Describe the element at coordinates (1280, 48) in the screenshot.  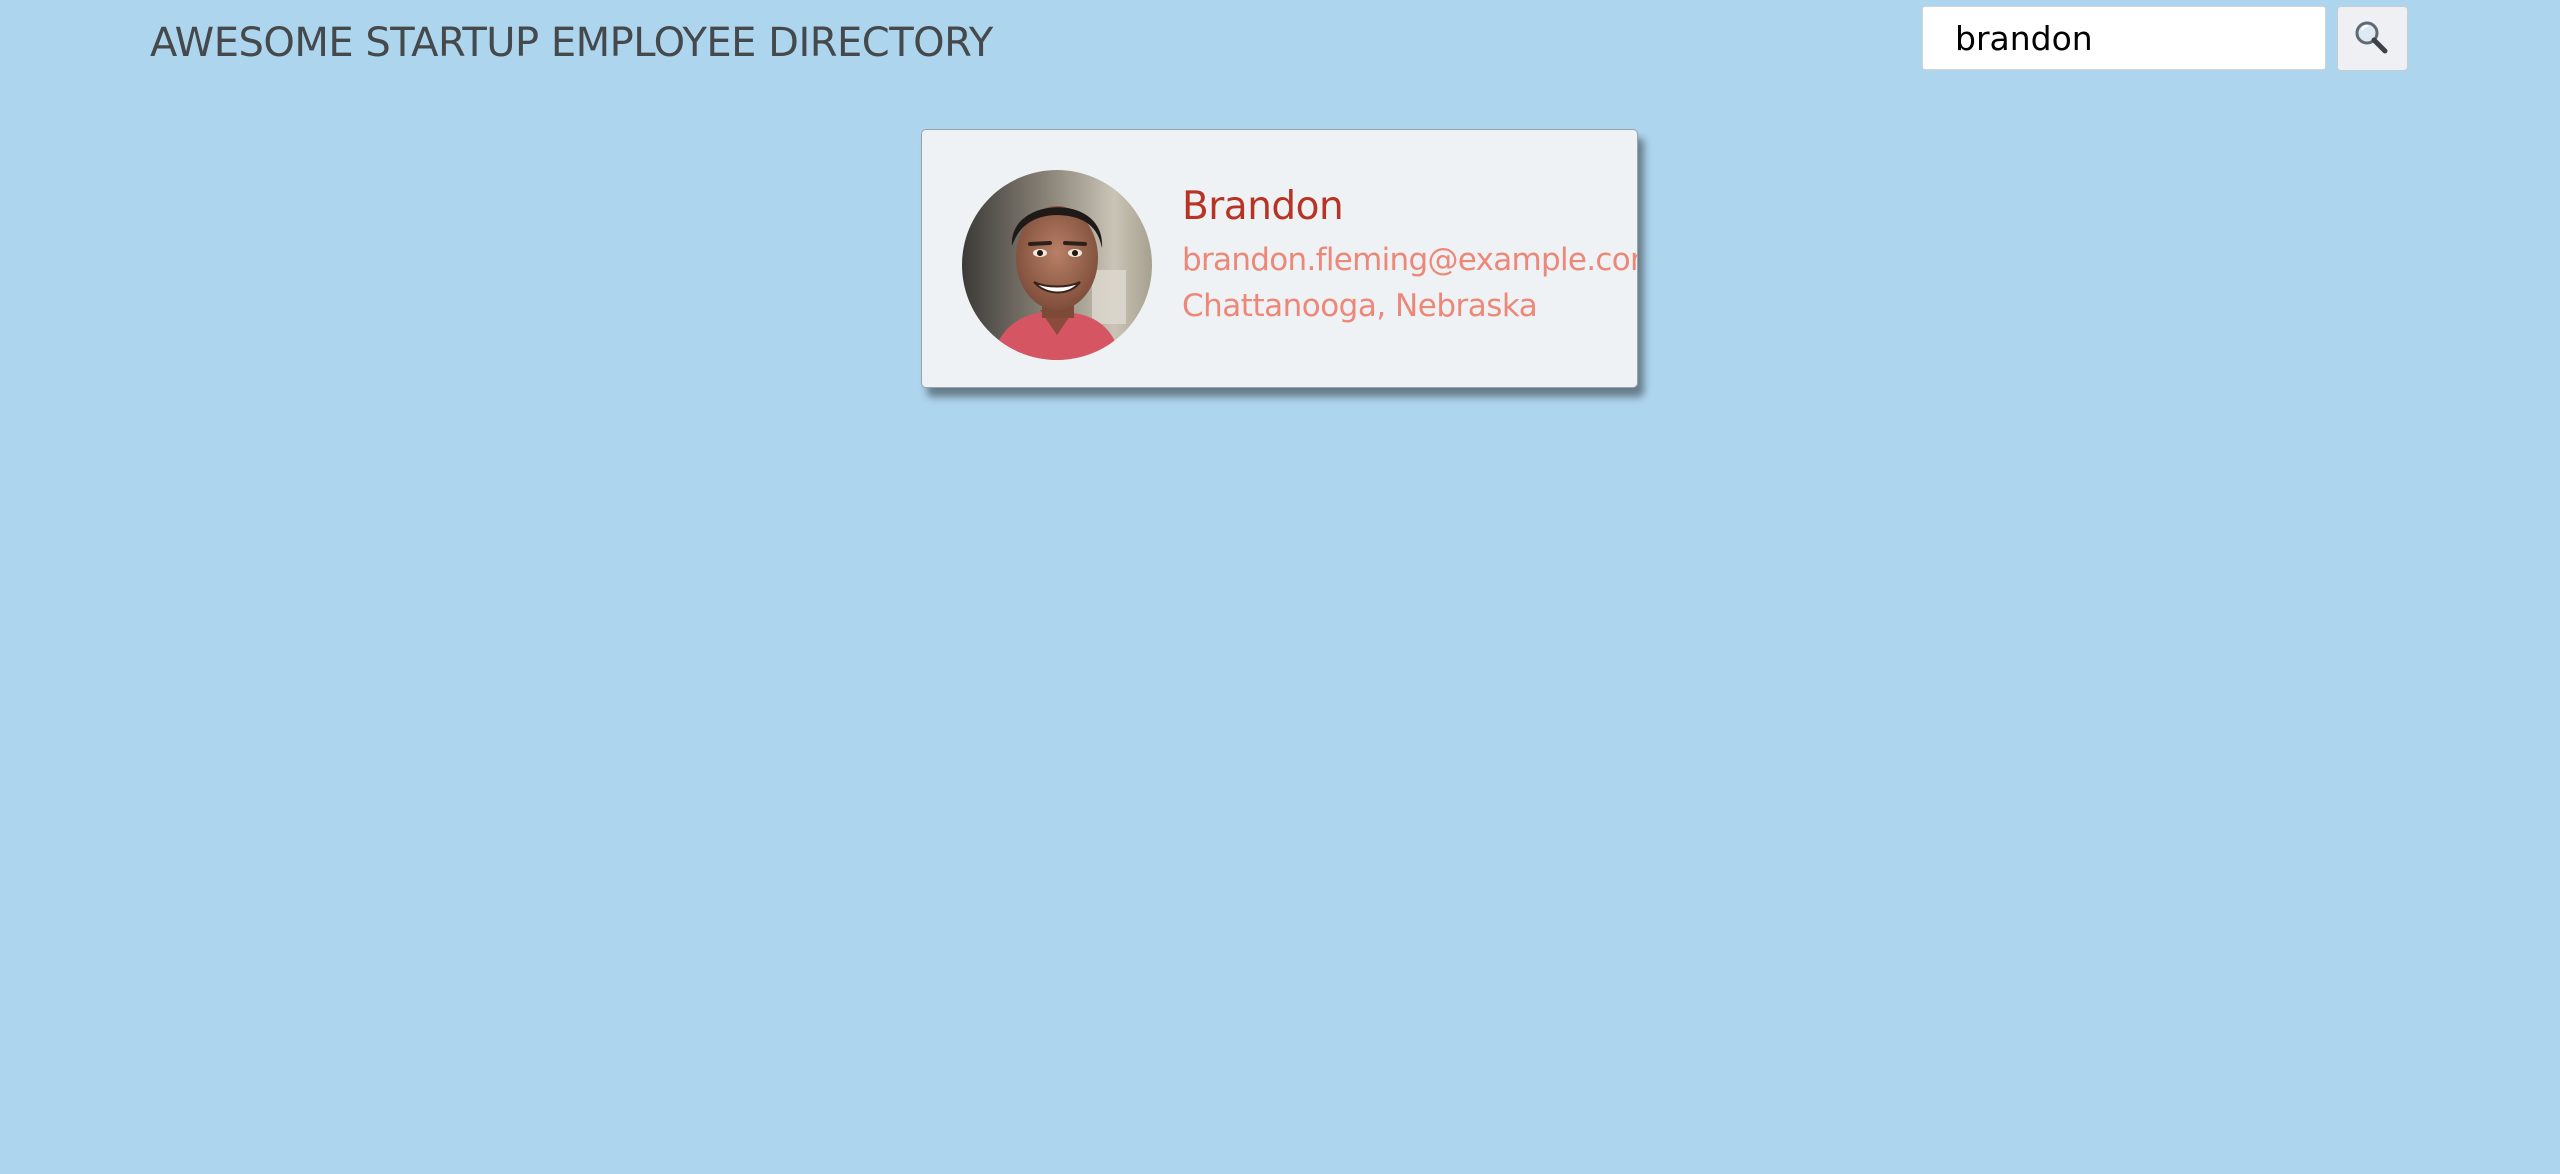
I see `page-header: AWESOME STARTUP EMPLOYEE DIRECTORY` at that location.